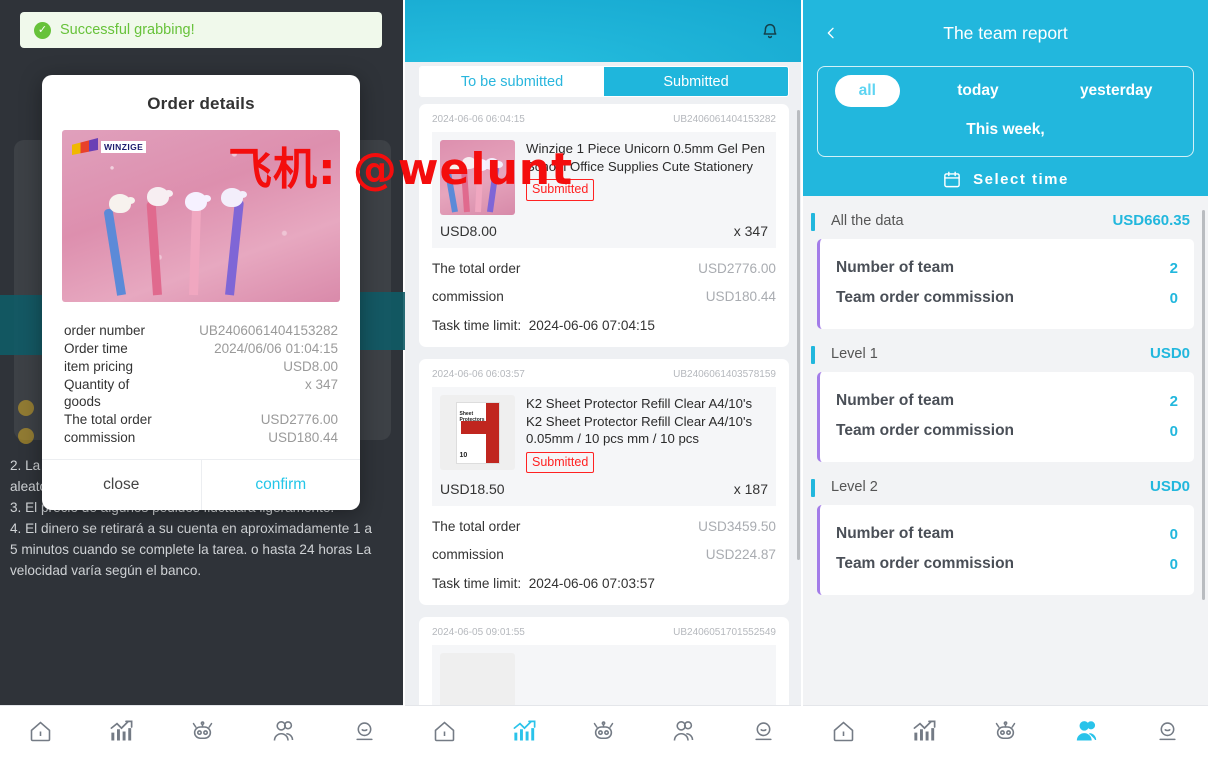 Image resolution: width=1208 pixels, height=757 pixels. What do you see at coordinates (740, 296) in the screenshot?
I see `commission-value: USD180.44` at bounding box center [740, 296].